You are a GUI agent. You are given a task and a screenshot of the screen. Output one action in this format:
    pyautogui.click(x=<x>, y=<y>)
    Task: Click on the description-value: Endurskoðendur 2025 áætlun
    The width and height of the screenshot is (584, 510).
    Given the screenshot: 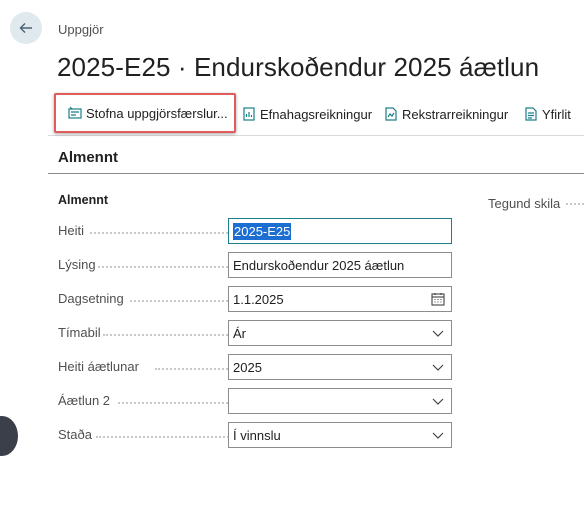 What is the action you would take?
    pyautogui.click(x=319, y=265)
    